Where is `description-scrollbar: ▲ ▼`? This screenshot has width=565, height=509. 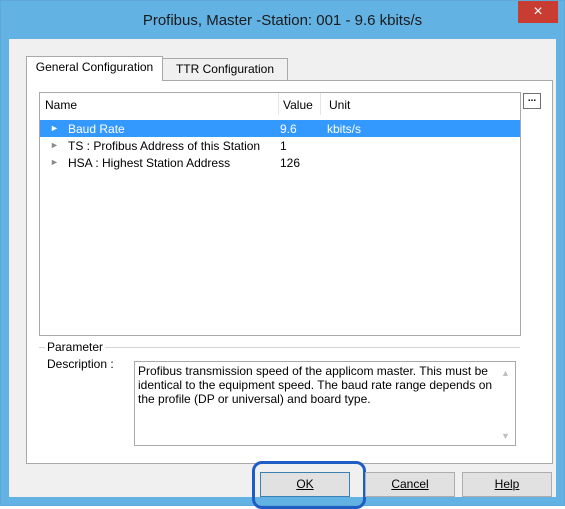
description-scrollbar: ▲ ▼ is located at coordinates (506, 403).